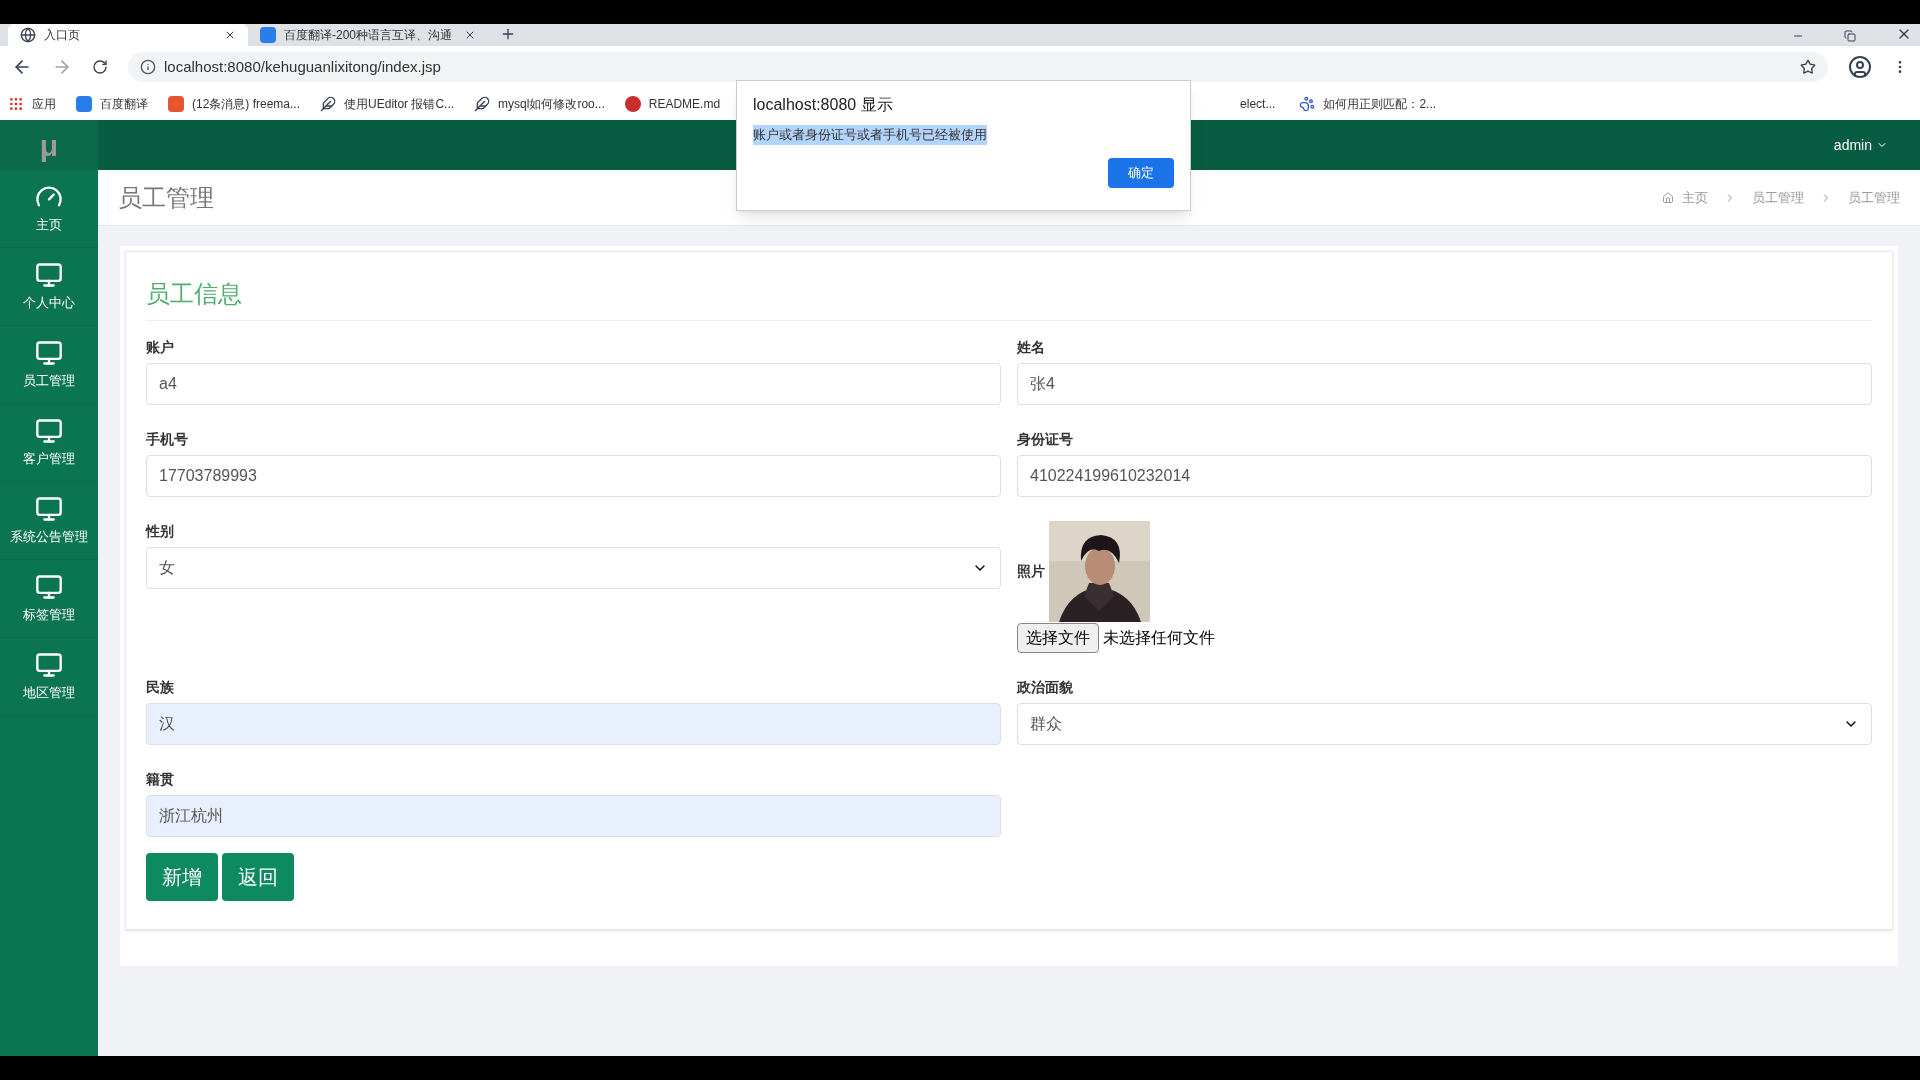 The height and width of the screenshot is (1080, 1920). I want to click on form-button: 返回, so click(258, 877).